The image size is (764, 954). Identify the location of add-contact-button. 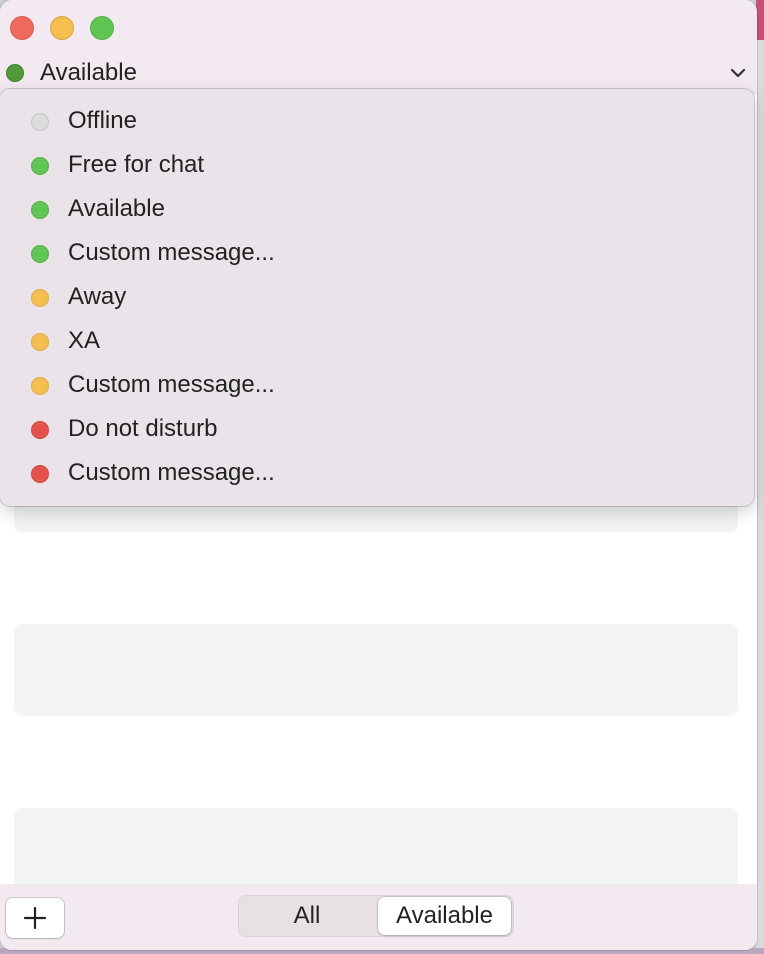
(35, 918).